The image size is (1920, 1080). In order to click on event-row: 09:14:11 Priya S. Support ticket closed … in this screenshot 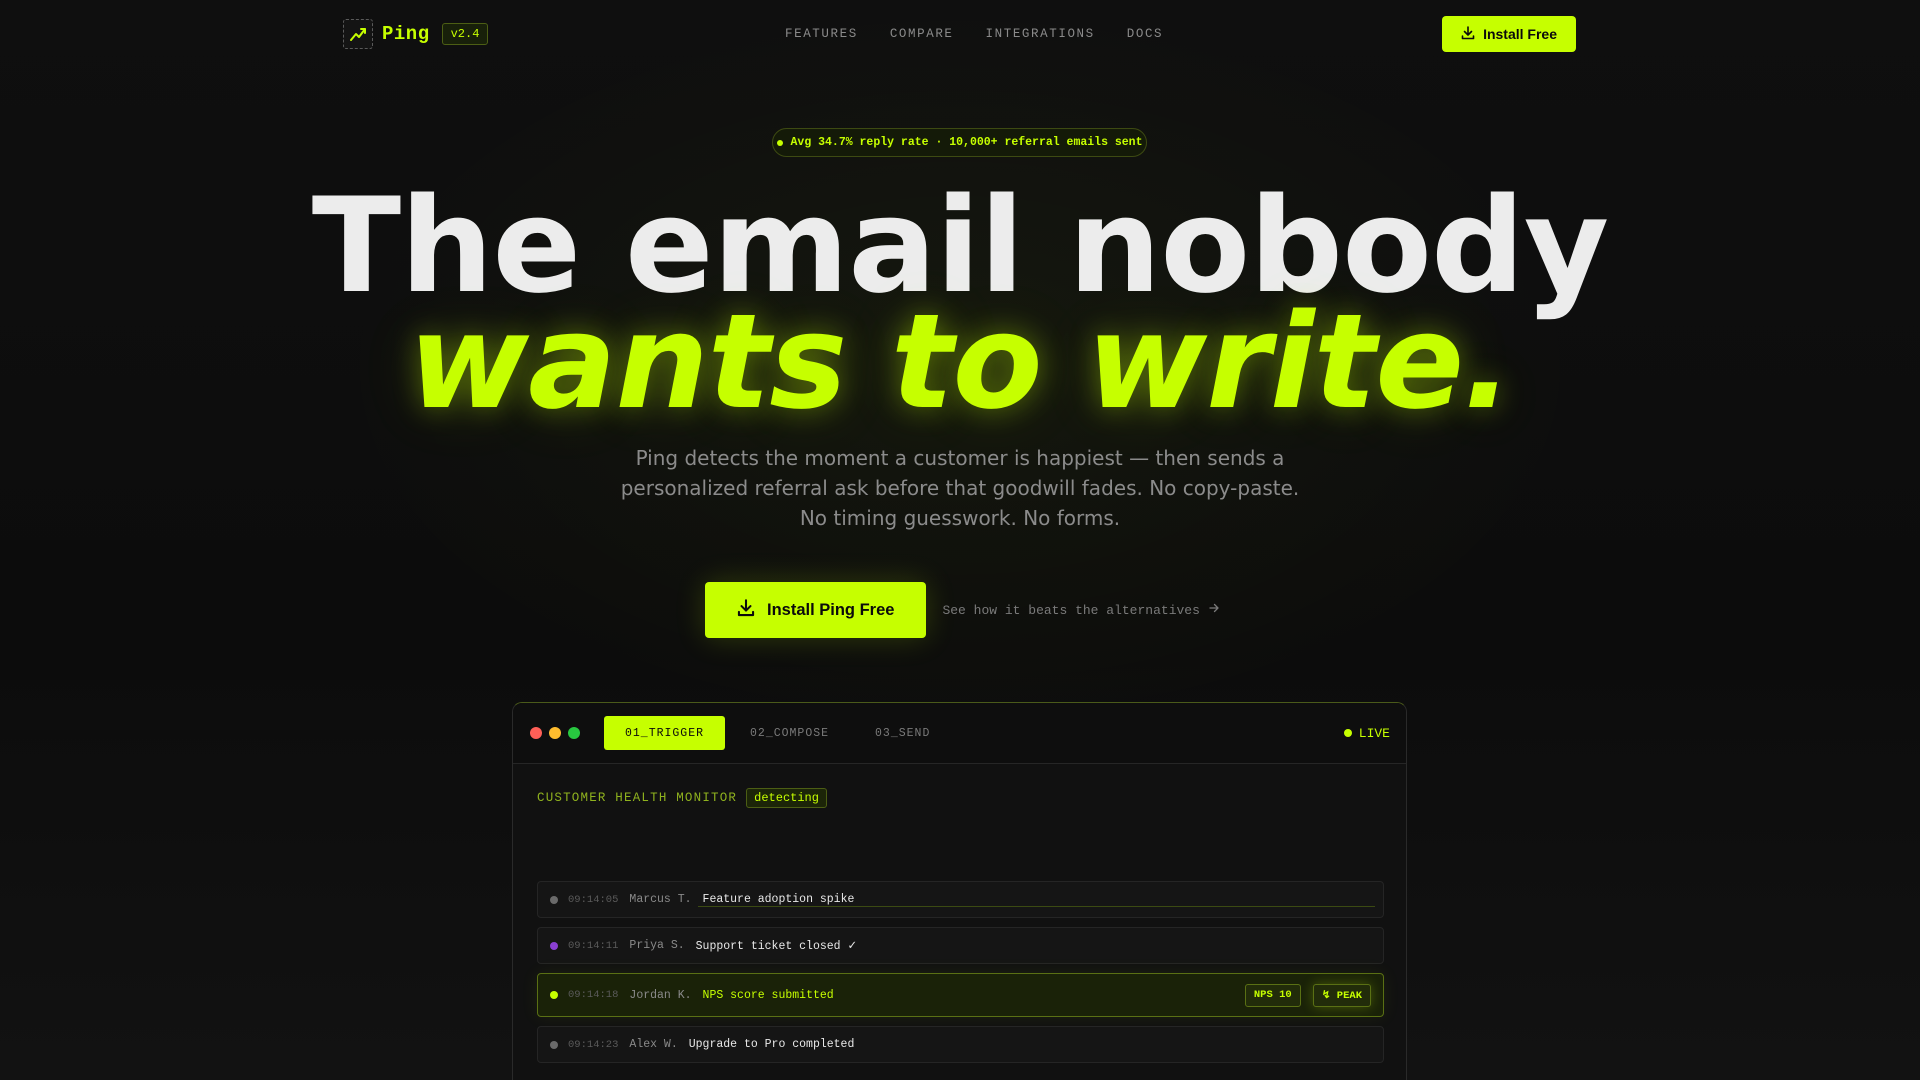, I will do `click(960, 945)`.